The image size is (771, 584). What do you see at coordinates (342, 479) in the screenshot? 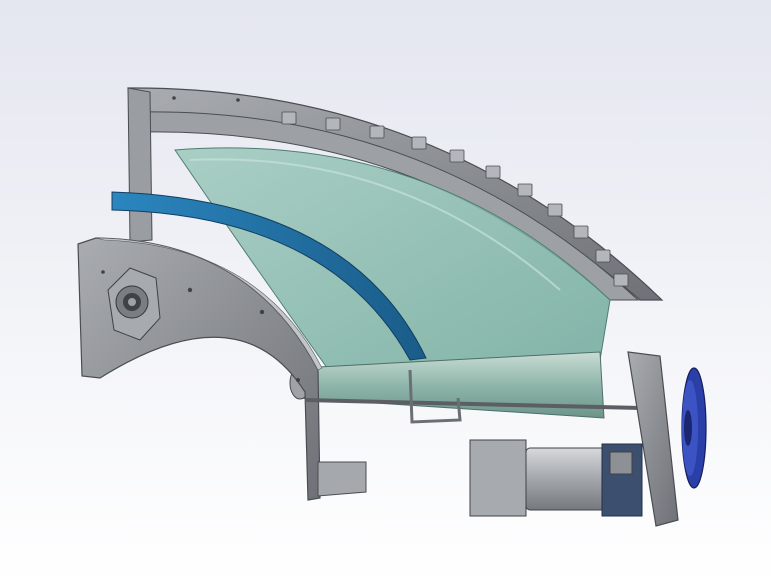
I see `mounting-foot` at bounding box center [342, 479].